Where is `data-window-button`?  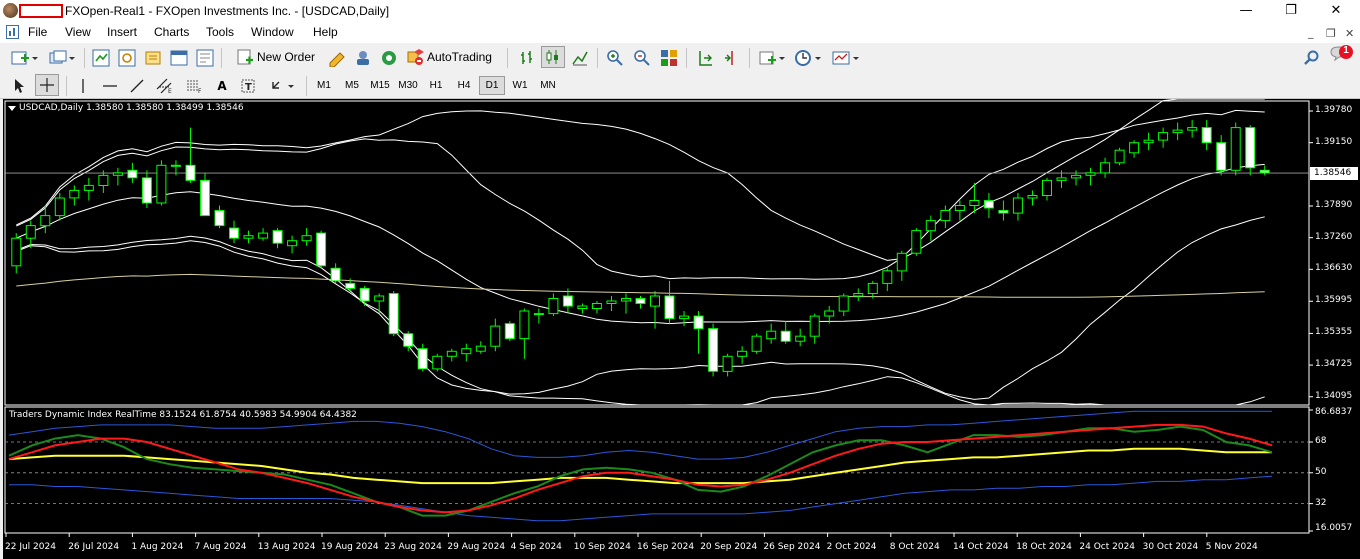
data-window-button is located at coordinates (127, 58).